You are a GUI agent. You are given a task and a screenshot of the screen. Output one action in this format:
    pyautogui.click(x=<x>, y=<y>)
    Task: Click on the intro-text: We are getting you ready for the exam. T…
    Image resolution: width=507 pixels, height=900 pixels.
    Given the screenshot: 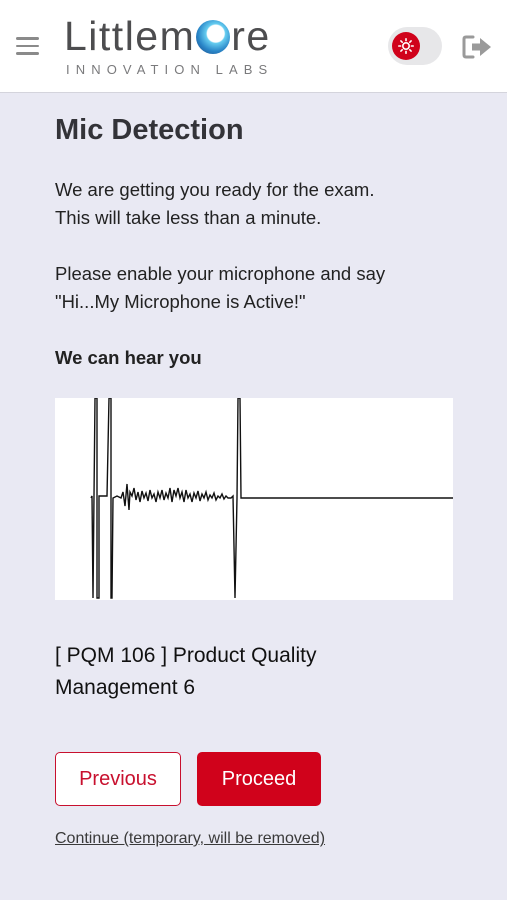 What is the action you would take?
    pyautogui.click(x=265, y=204)
    